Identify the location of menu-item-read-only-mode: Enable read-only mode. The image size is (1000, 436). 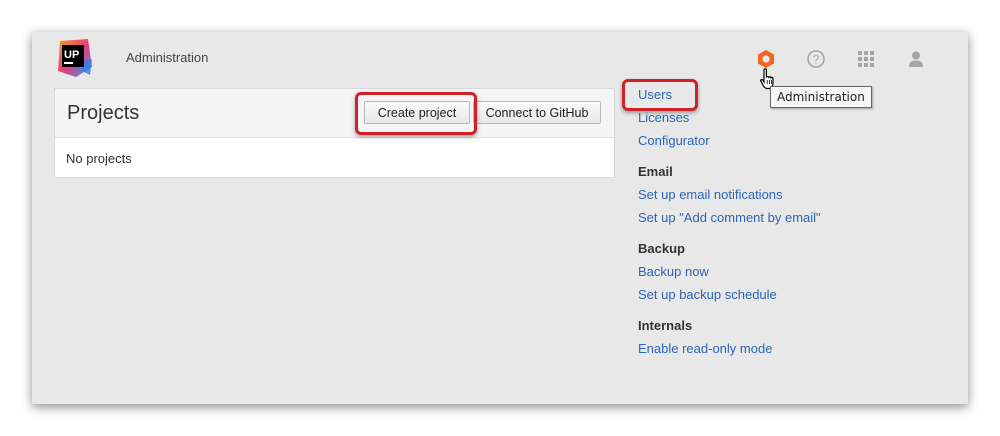
(705, 348).